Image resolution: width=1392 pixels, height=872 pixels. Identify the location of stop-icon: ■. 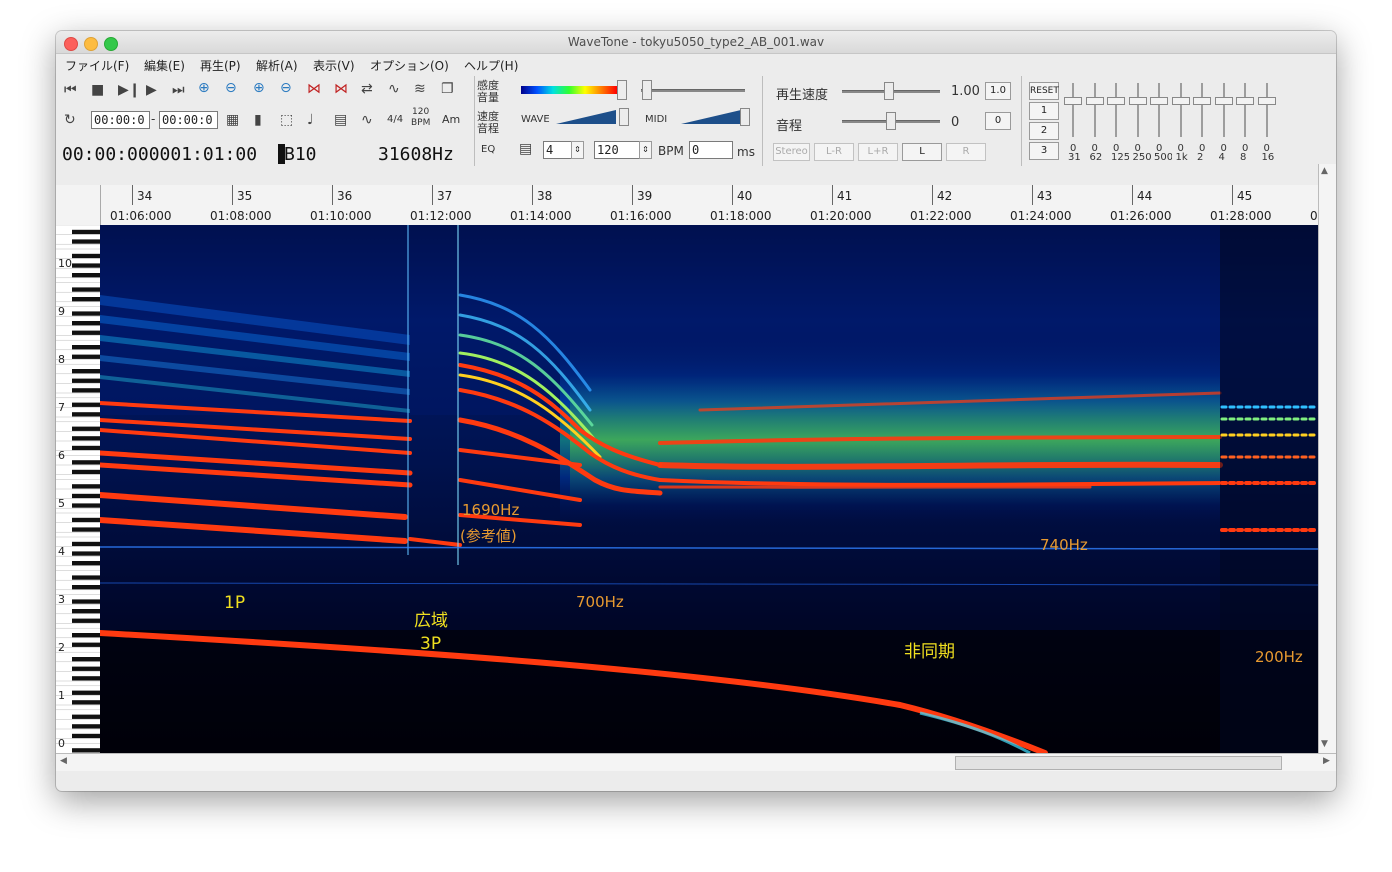
(97, 90).